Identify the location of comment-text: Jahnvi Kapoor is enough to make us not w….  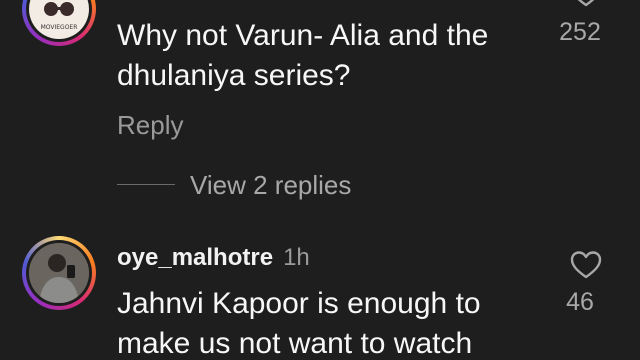
(337, 322).